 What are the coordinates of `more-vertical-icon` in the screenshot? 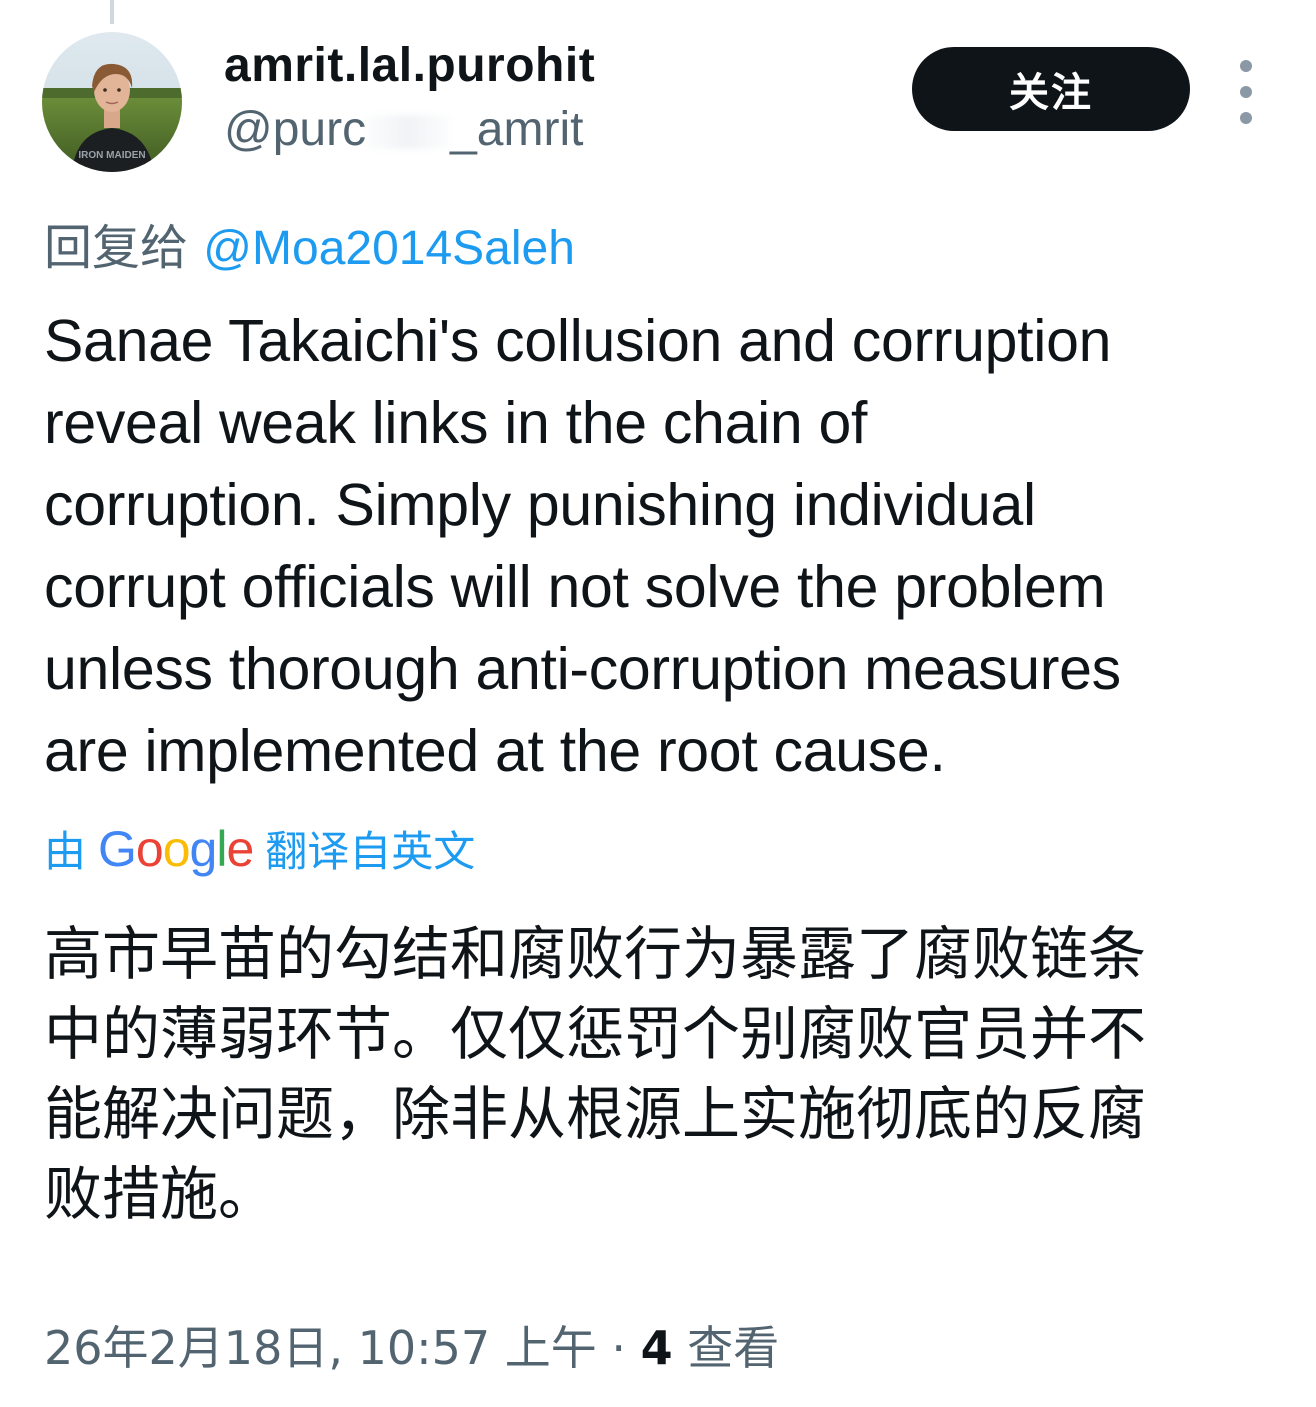 It's located at (1246, 92).